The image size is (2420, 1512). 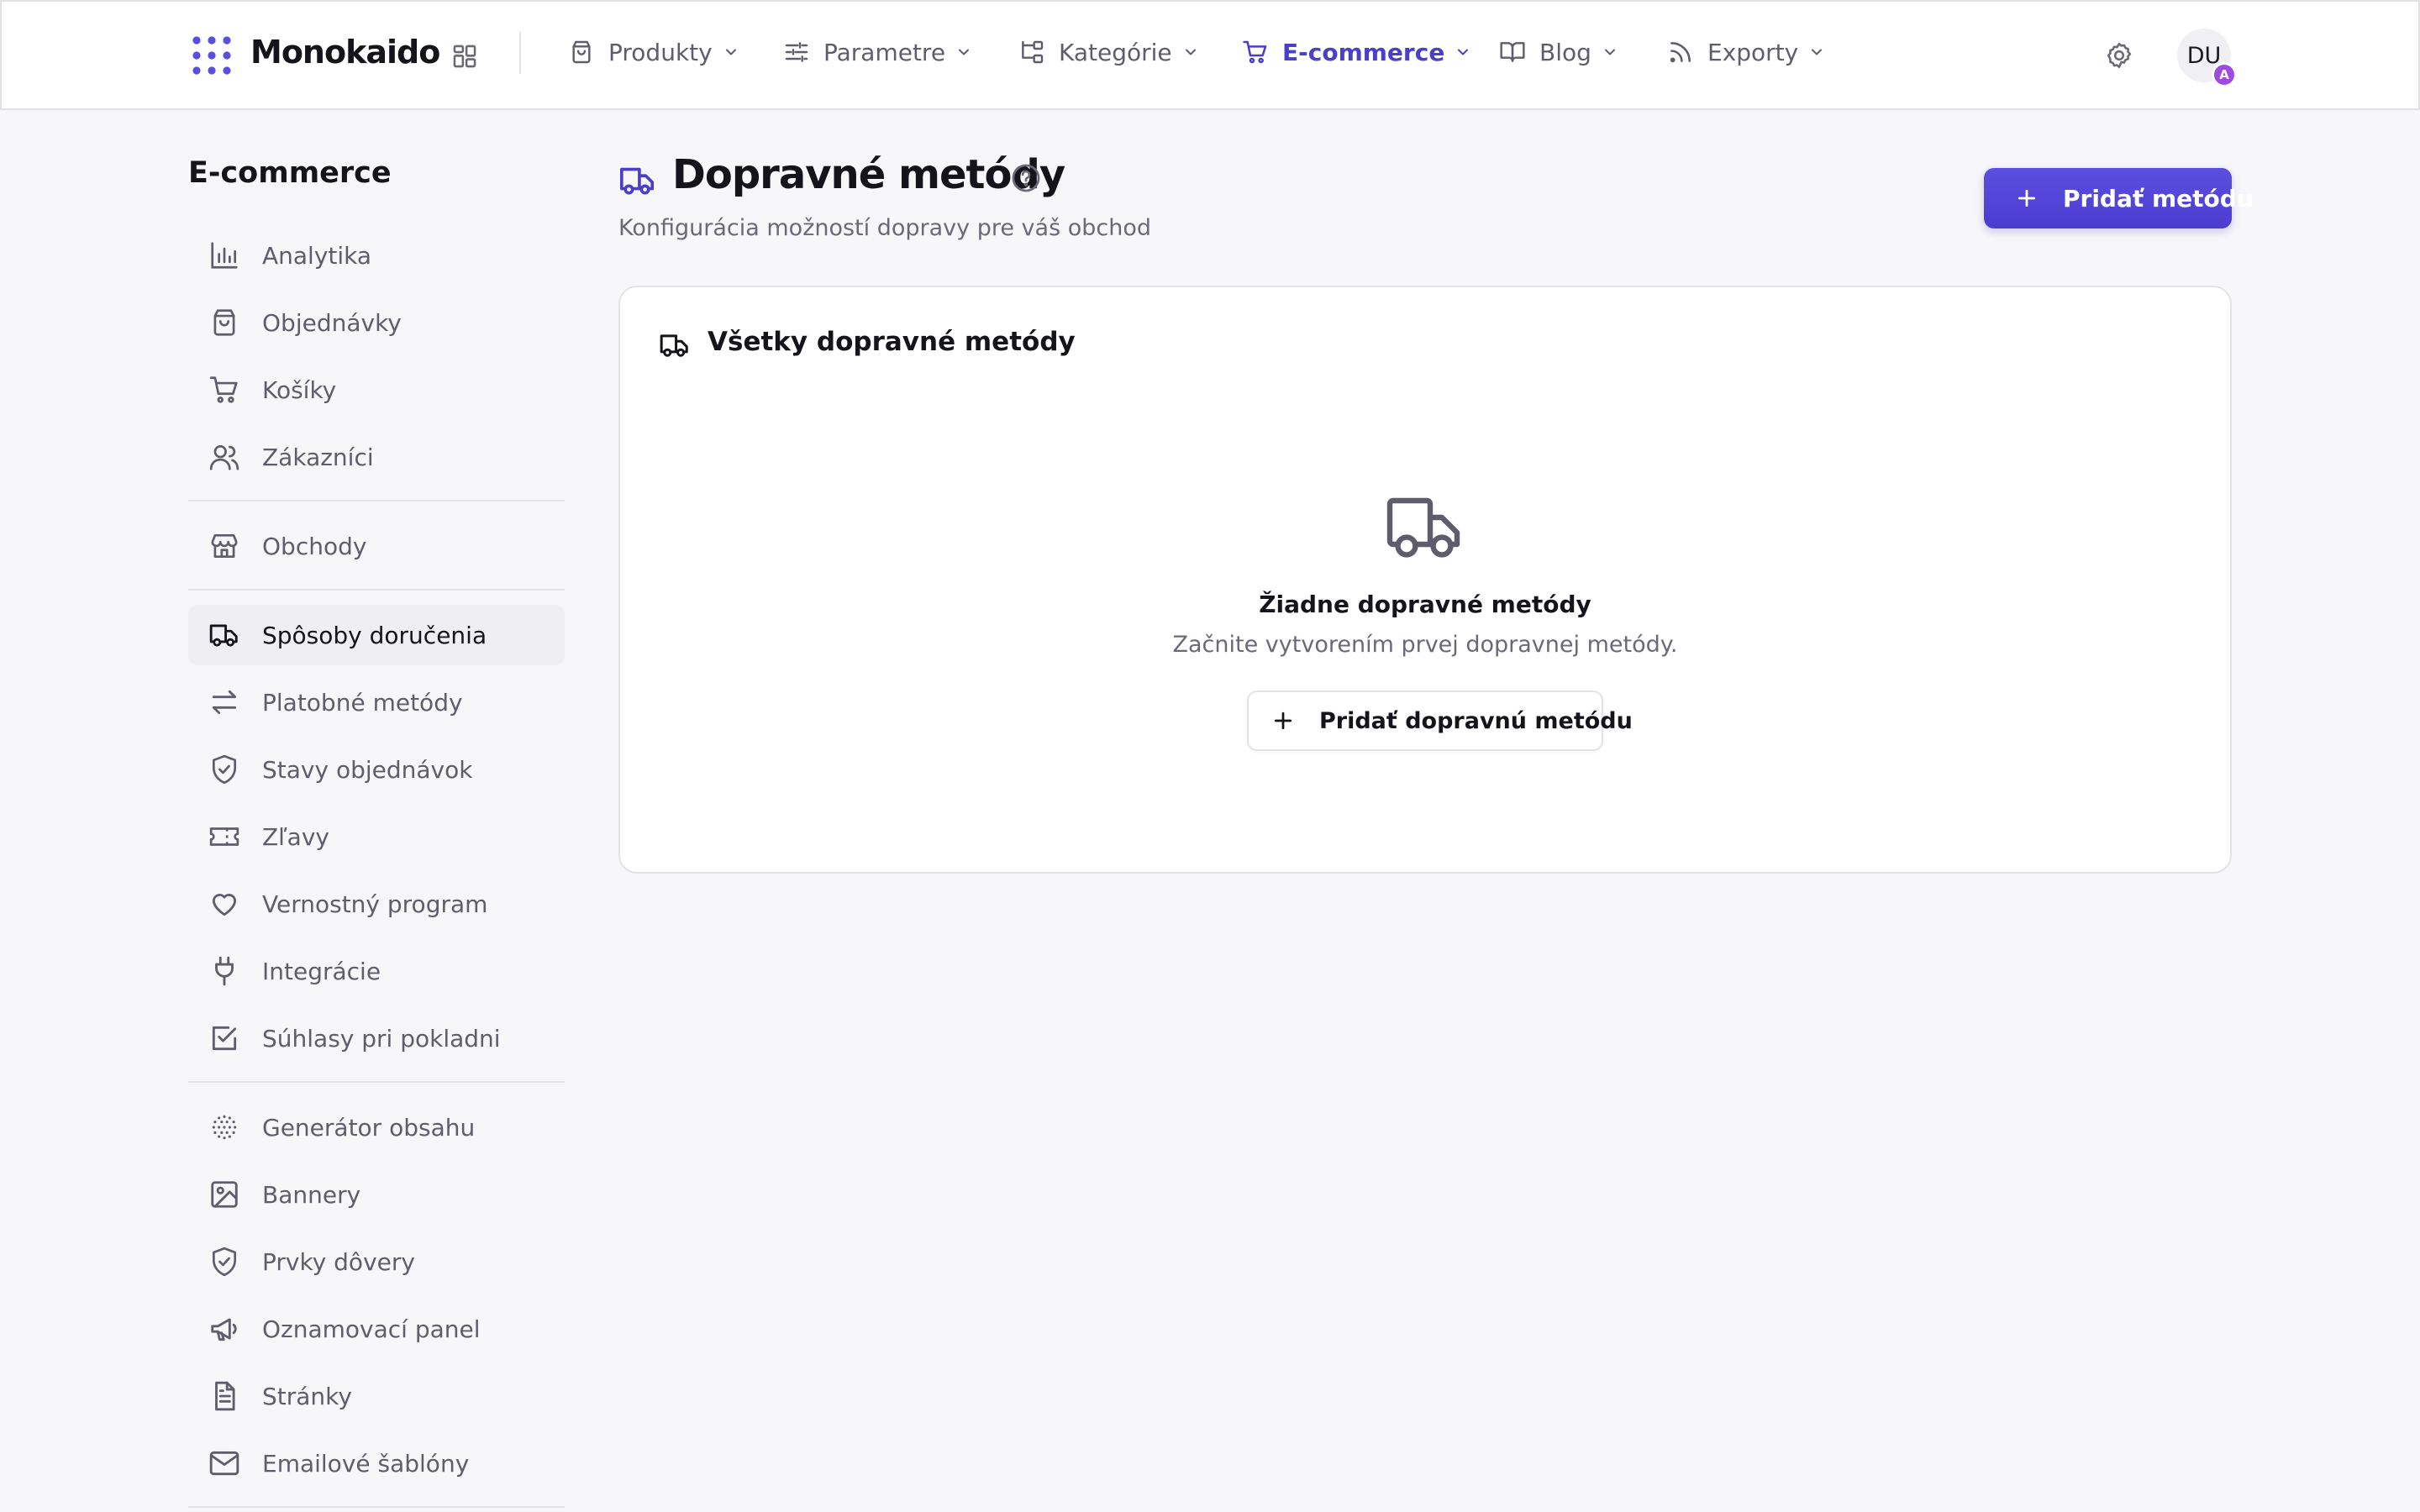 What do you see at coordinates (376, 457) in the screenshot?
I see `sidebar-item-zakaznici: Zákazníci` at bounding box center [376, 457].